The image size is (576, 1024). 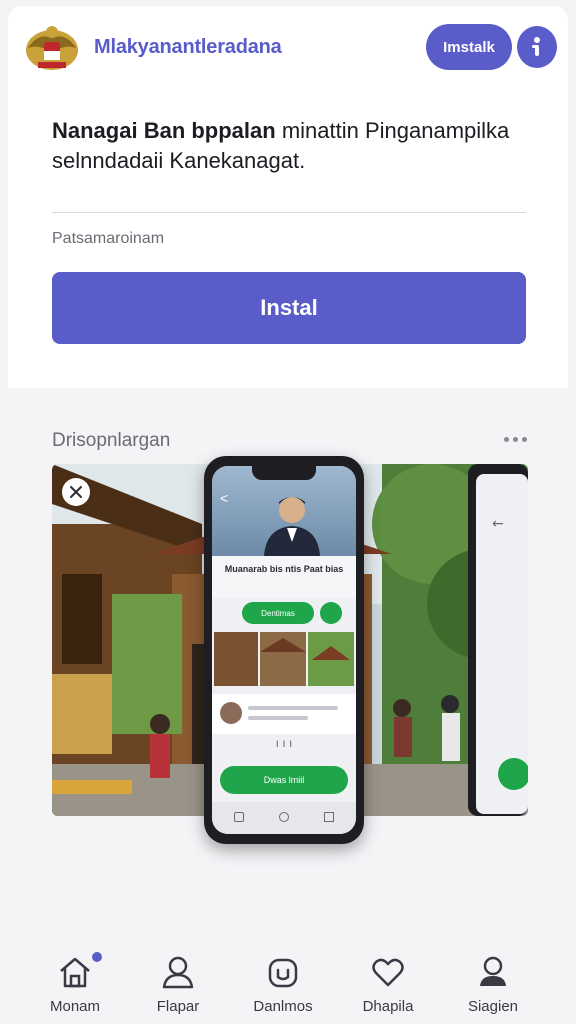 I want to click on sublabel: Patsamaroinam, so click(x=108, y=238).